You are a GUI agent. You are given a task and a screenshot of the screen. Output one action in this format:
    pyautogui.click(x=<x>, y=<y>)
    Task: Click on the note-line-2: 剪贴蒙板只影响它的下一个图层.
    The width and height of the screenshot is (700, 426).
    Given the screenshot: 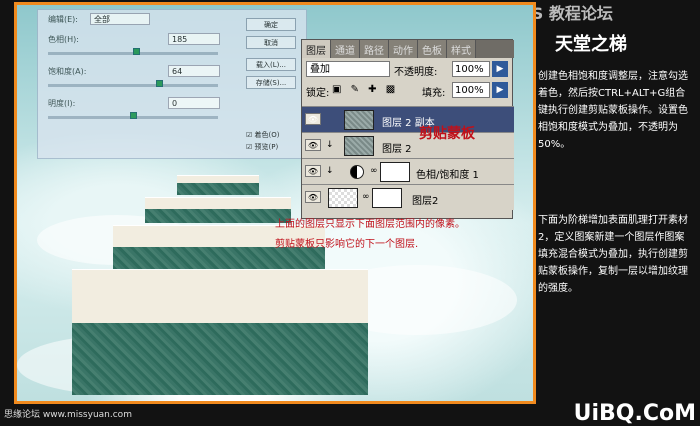 What is the action you would take?
    pyautogui.click(x=347, y=244)
    